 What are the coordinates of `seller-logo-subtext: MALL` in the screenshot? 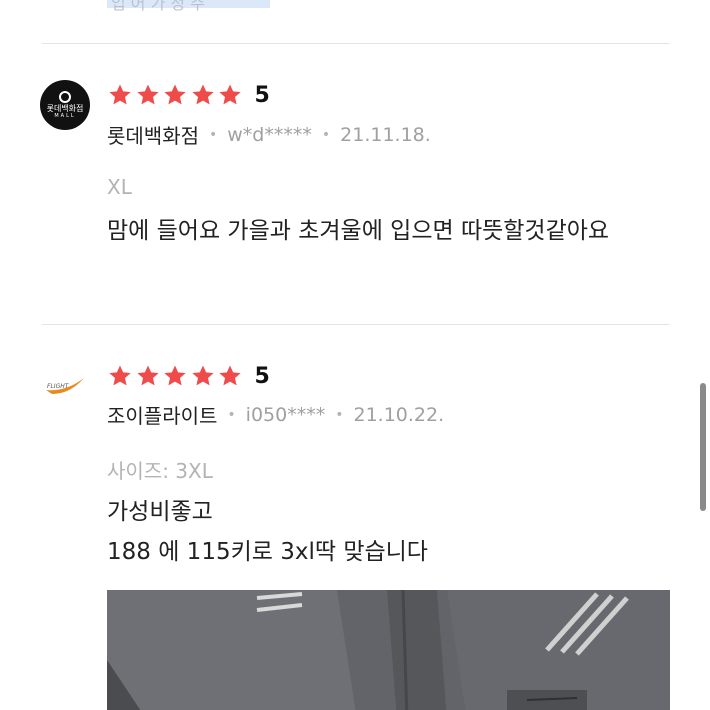 It's located at (65, 115).